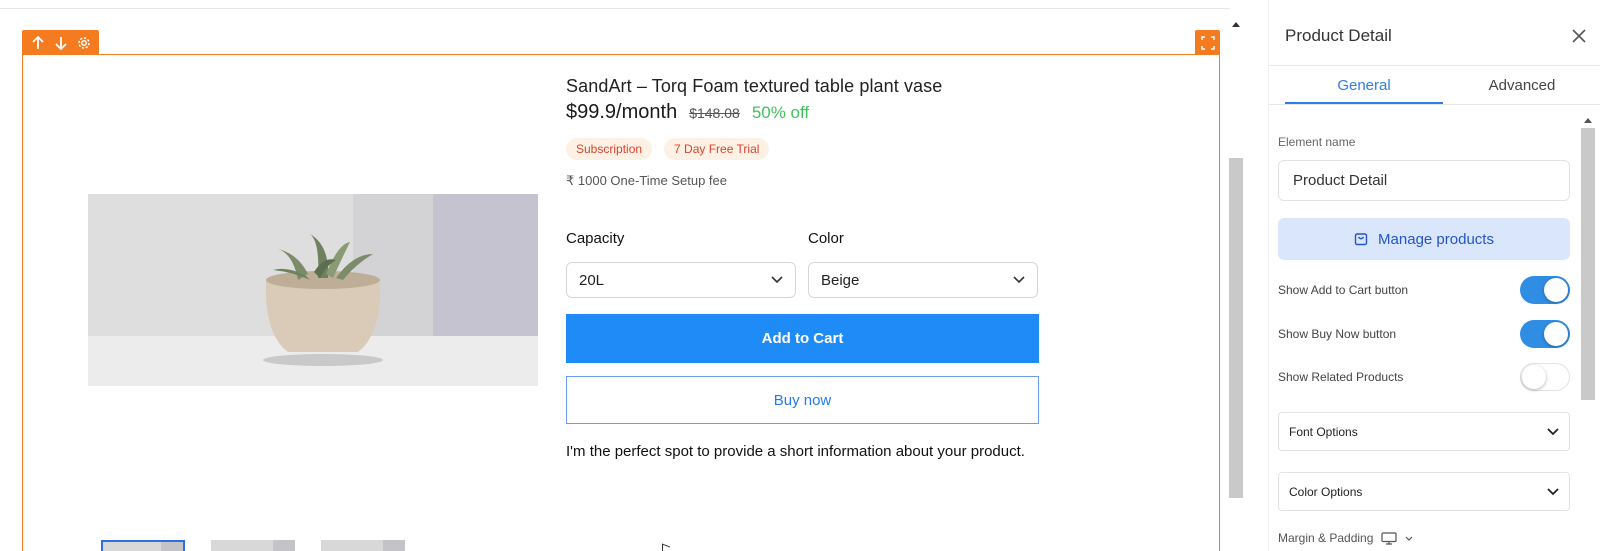  Describe the element at coordinates (840, 280) in the screenshot. I see `color-value: Beige` at that location.